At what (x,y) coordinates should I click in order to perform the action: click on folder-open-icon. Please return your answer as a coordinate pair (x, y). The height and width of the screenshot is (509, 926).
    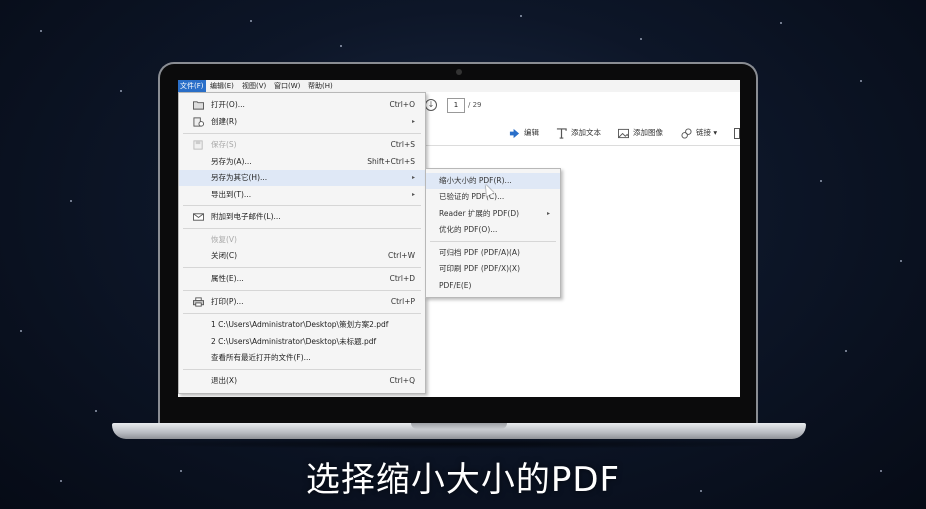
    Looking at the image, I should click on (198, 105).